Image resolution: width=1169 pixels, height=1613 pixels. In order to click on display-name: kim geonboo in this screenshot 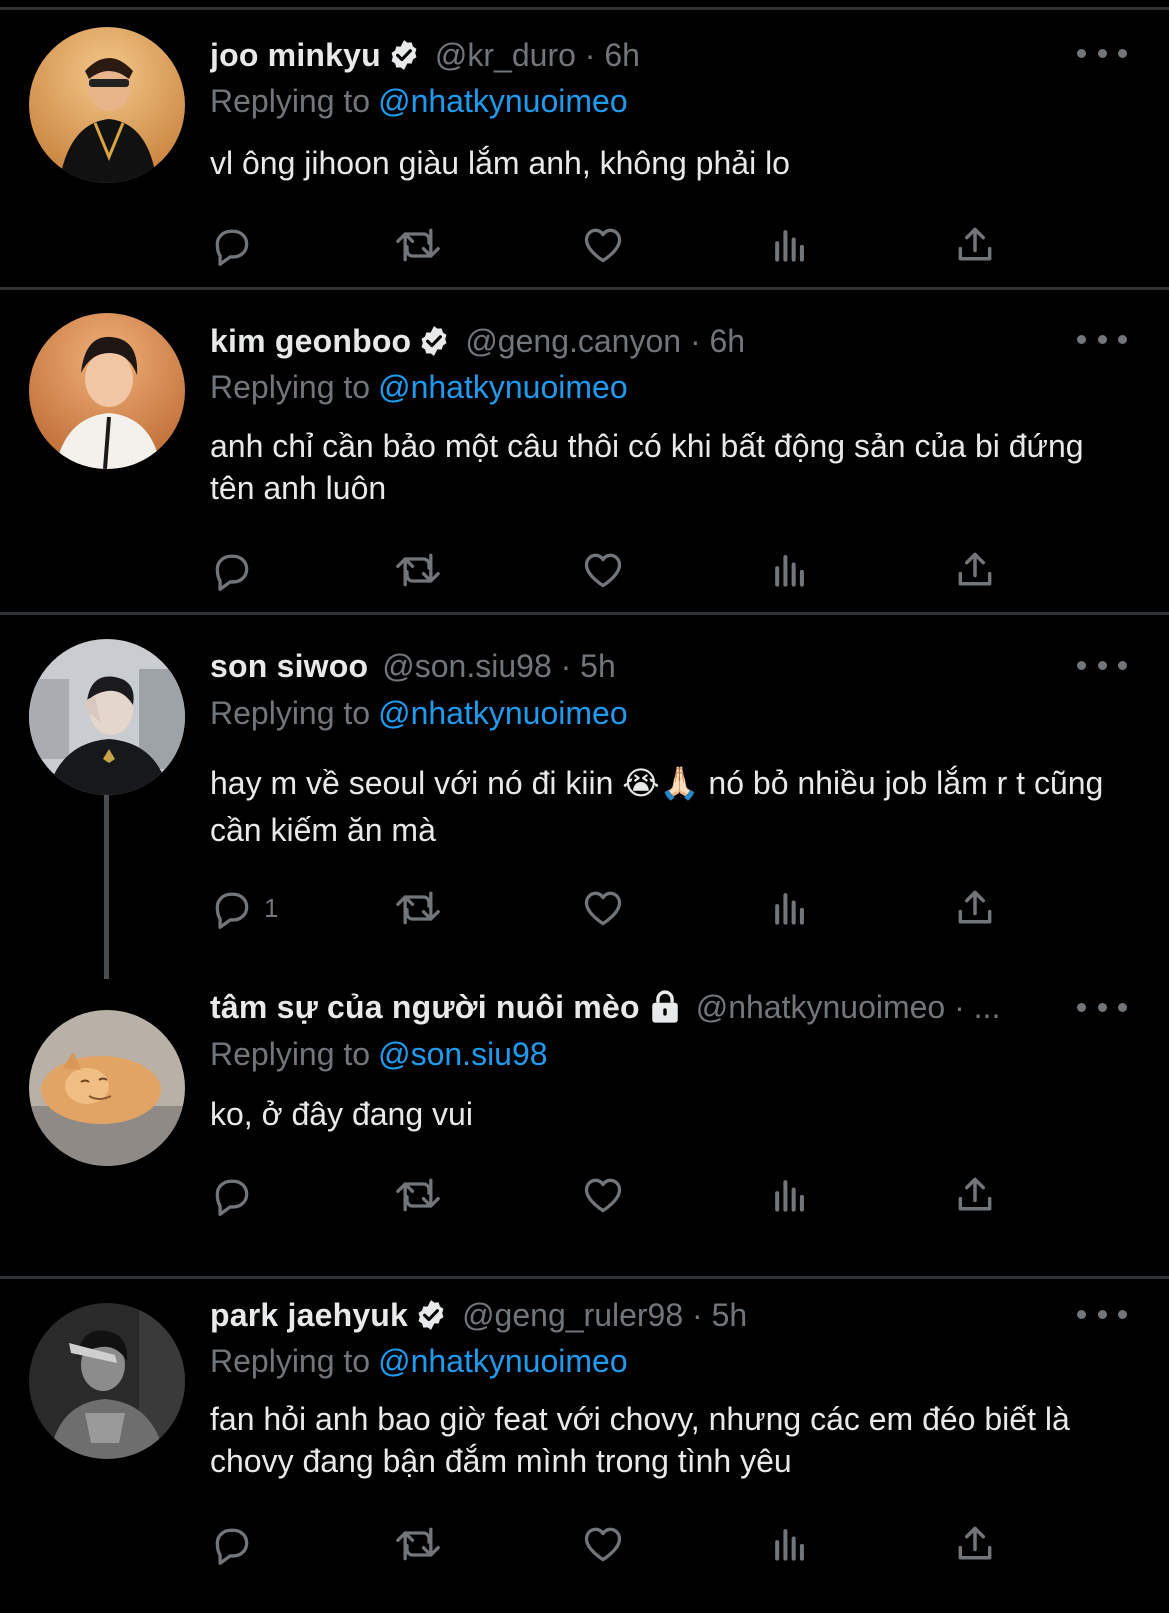, I will do `click(310, 341)`.